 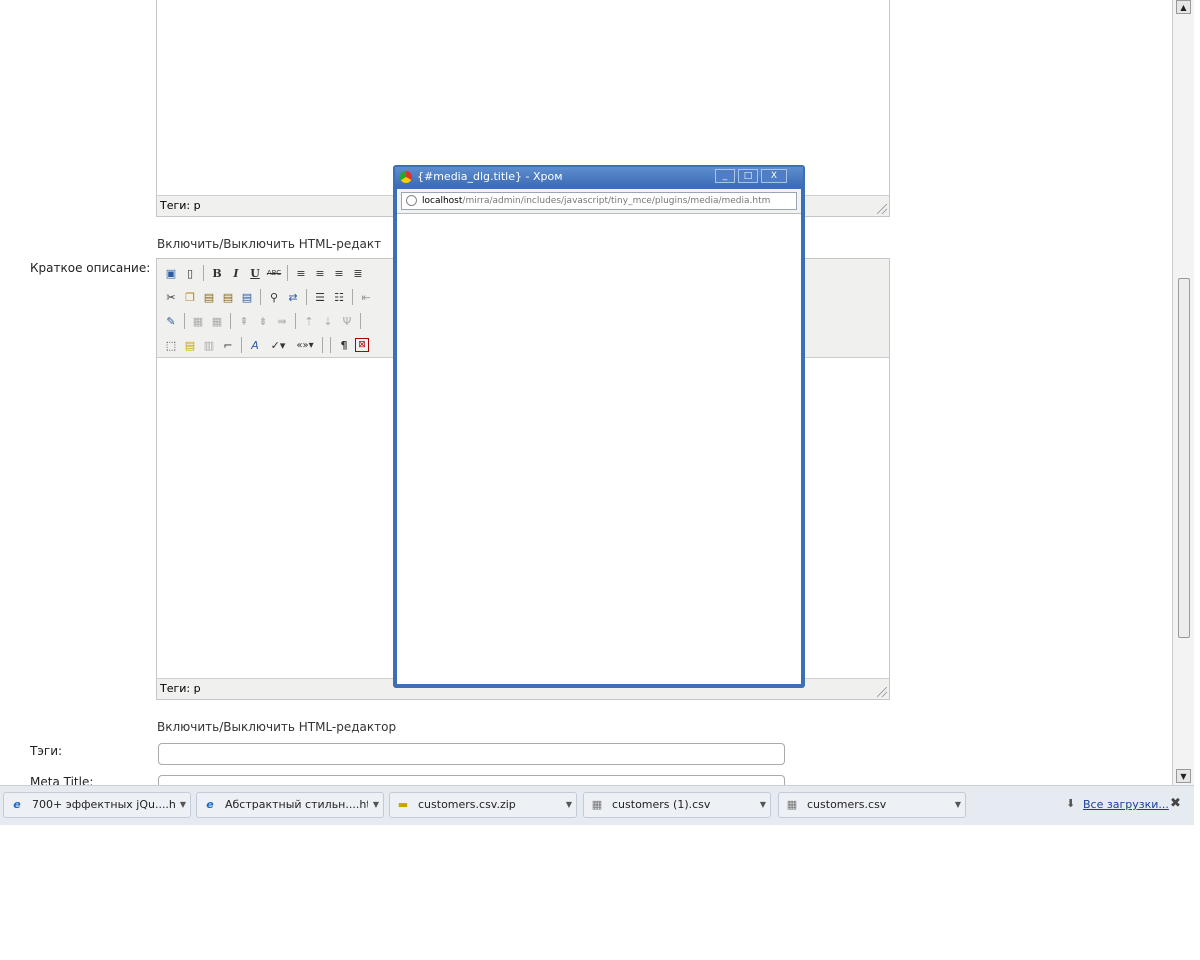 I want to click on popup-titlebar: {#media_dlg.title} - Хром _ □ X, so click(x=599, y=177).